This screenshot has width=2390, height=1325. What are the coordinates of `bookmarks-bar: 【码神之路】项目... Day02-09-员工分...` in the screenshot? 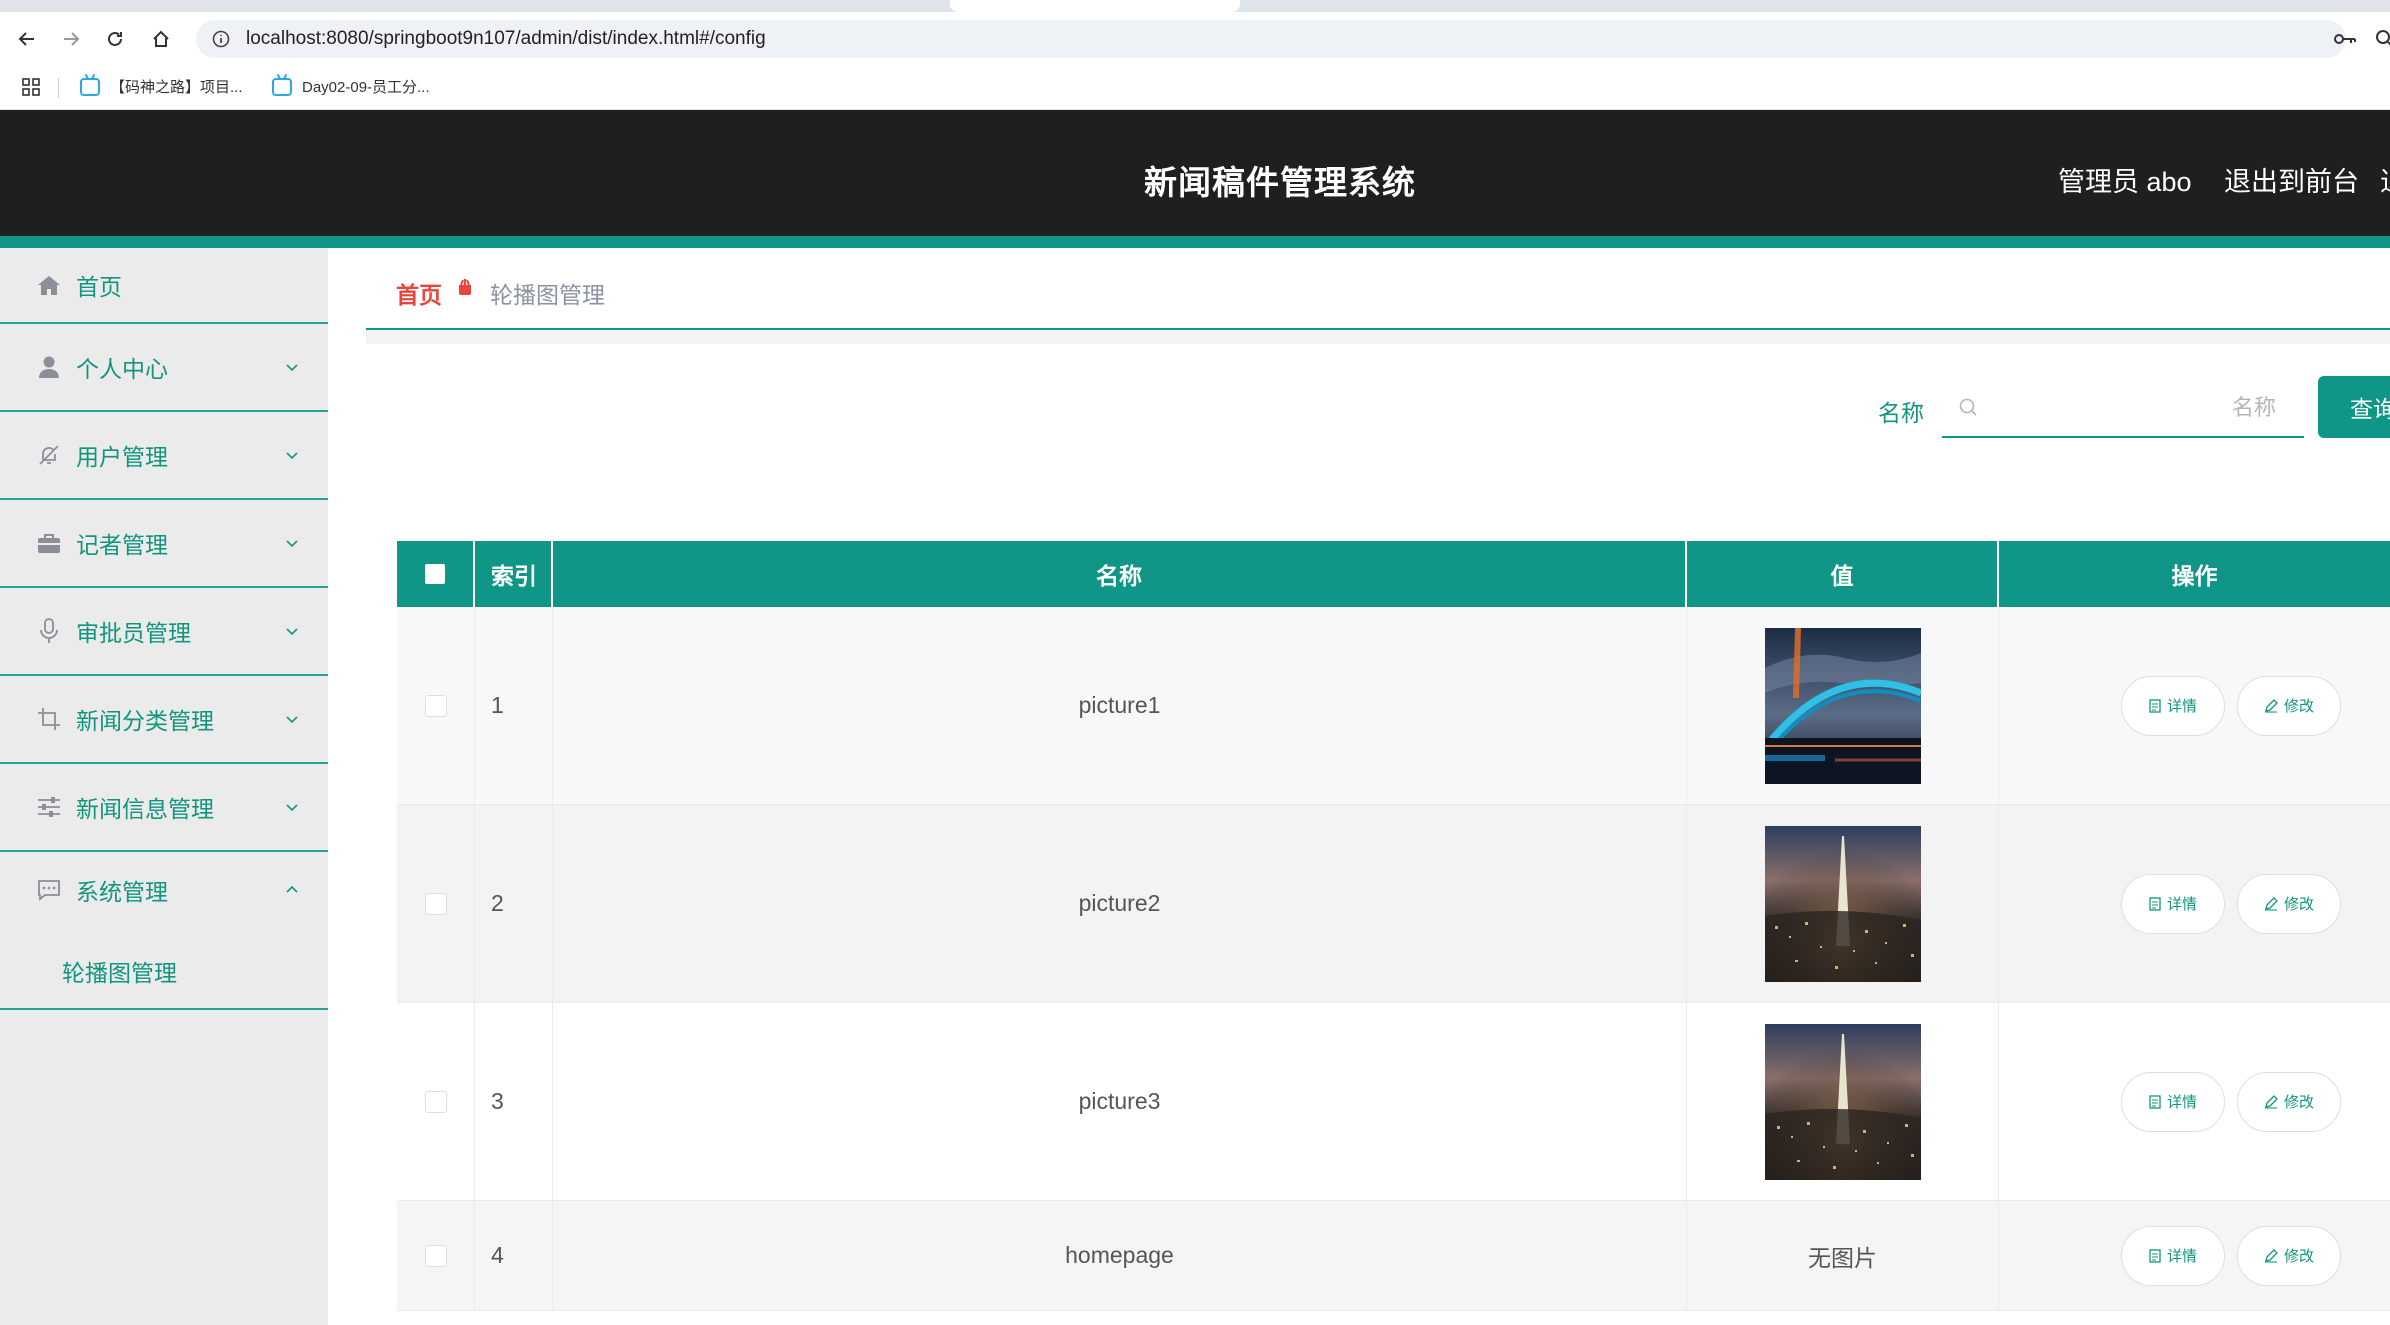 It's located at (1195, 87).